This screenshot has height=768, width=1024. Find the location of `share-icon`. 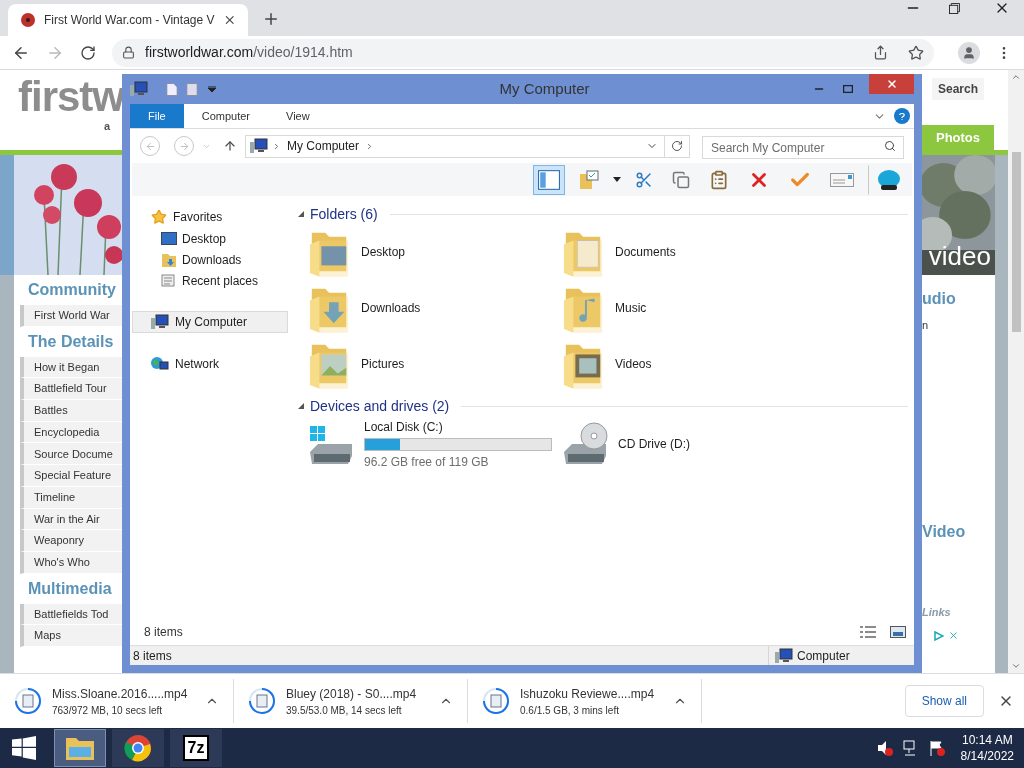

share-icon is located at coordinates (880, 52).